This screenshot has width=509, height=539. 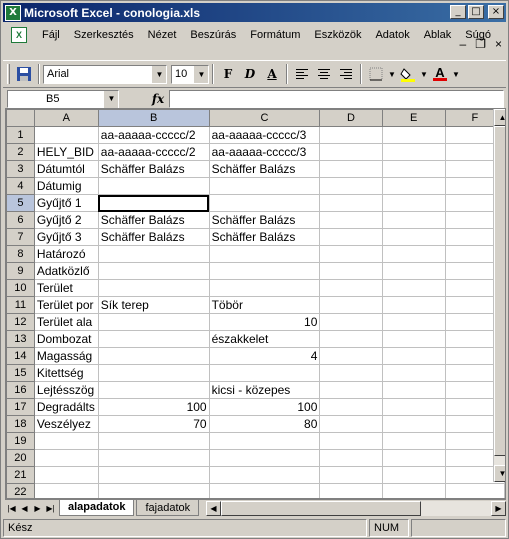 What do you see at coordinates (499, 117) in the screenshot?
I see `scroll-up-icon: ▲` at bounding box center [499, 117].